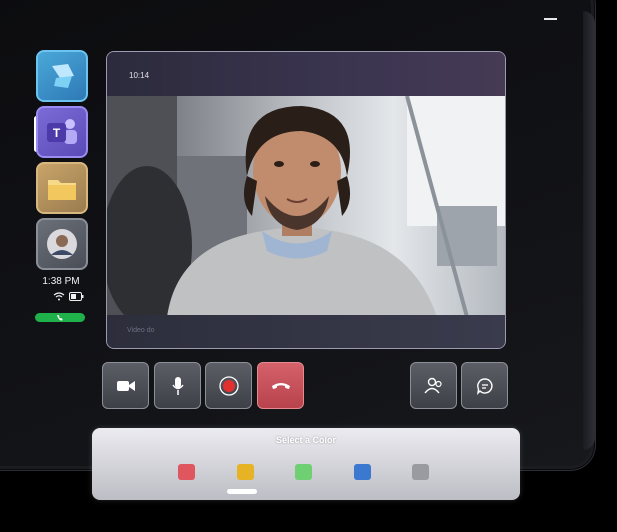 The height and width of the screenshot is (532, 617). I want to click on participants-button, so click(433, 385).